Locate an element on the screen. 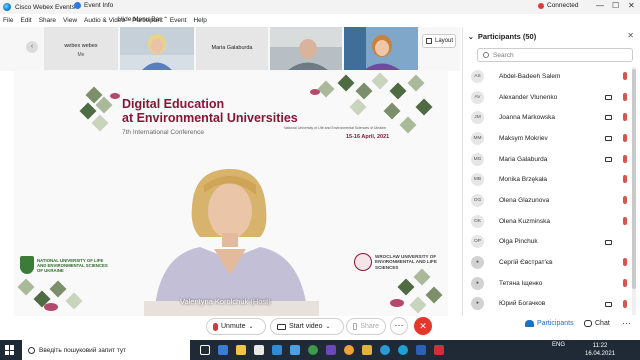  leave-meeting-button: ✕ is located at coordinates (423, 326).